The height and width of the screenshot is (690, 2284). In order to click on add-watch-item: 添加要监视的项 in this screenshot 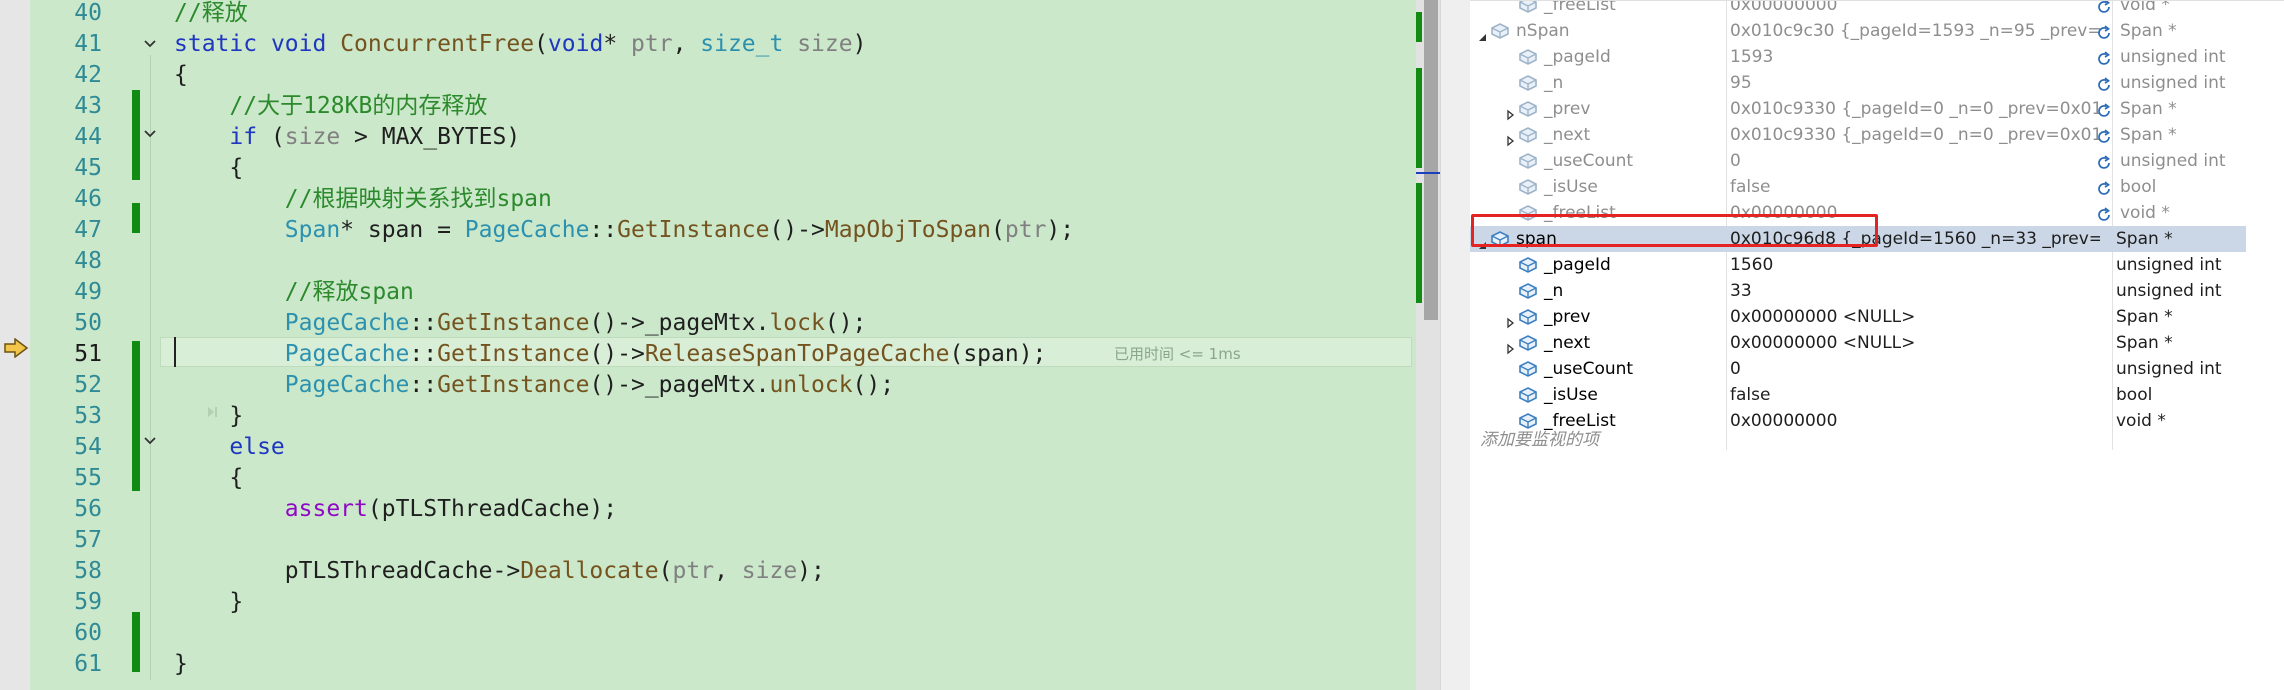, I will do `click(1539, 437)`.